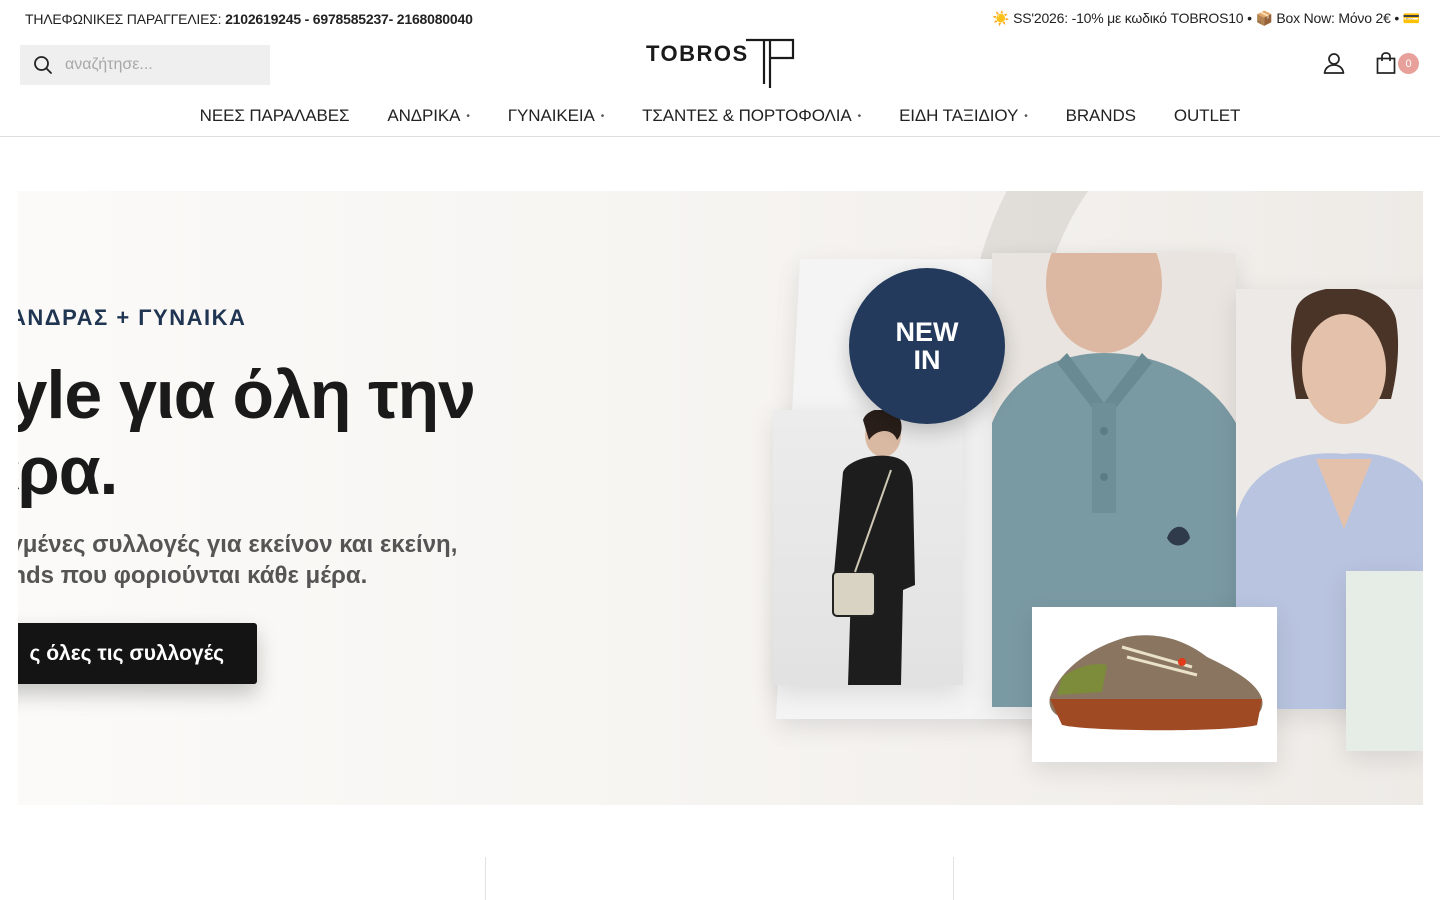 This screenshot has width=1440, height=900. I want to click on sneaker-illustration, so click(1156, 683).